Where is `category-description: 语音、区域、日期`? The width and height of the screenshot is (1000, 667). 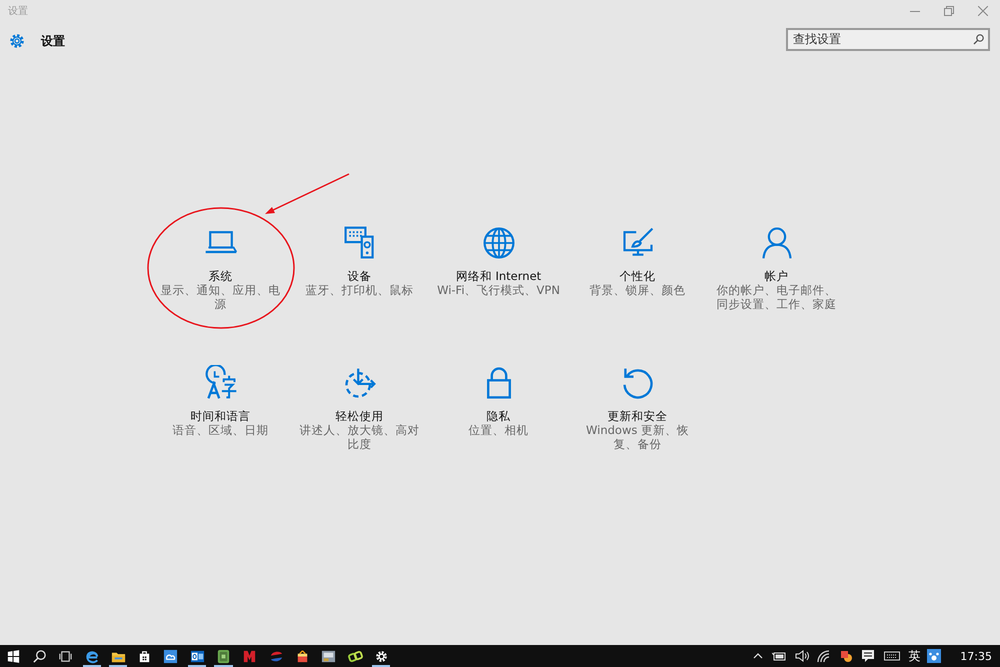 category-description: 语音、区域、日期 is located at coordinates (221, 430).